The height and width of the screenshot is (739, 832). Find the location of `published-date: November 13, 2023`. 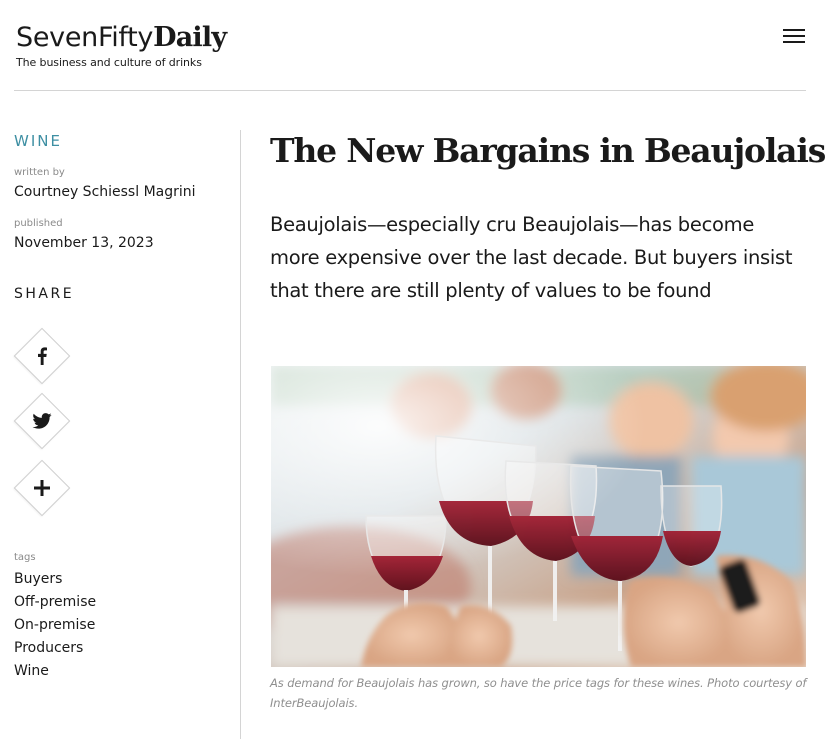

published-date: November 13, 2023 is located at coordinates (84, 243).